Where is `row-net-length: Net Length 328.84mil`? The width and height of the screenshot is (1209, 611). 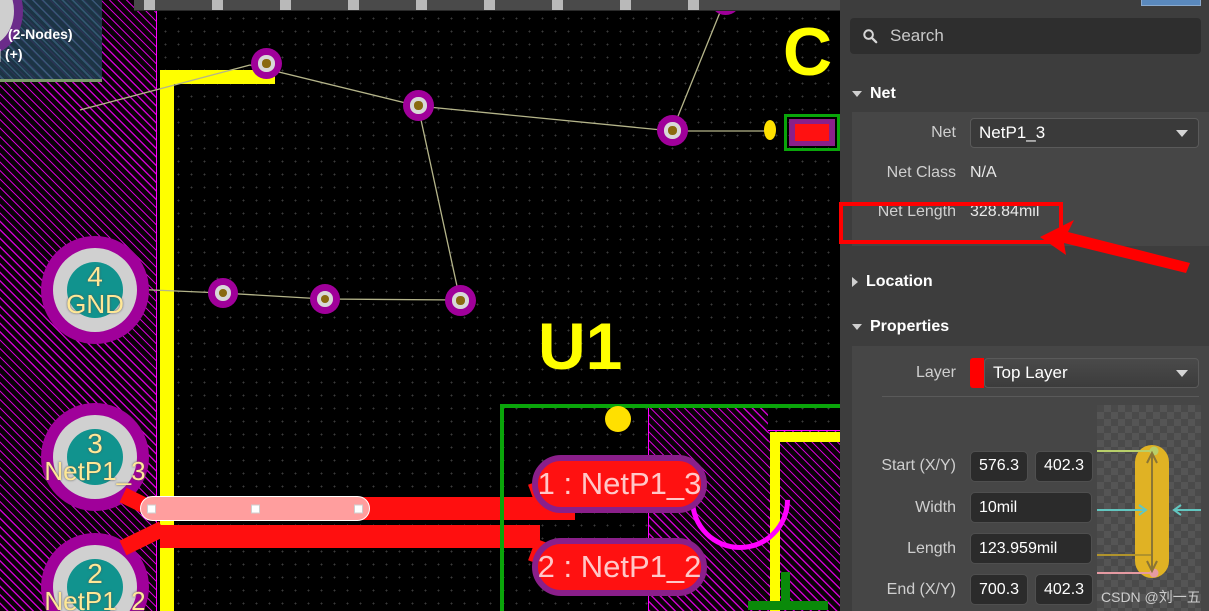 row-net-length: Net Length 328.84mil is located at coordinates (1030, 212).